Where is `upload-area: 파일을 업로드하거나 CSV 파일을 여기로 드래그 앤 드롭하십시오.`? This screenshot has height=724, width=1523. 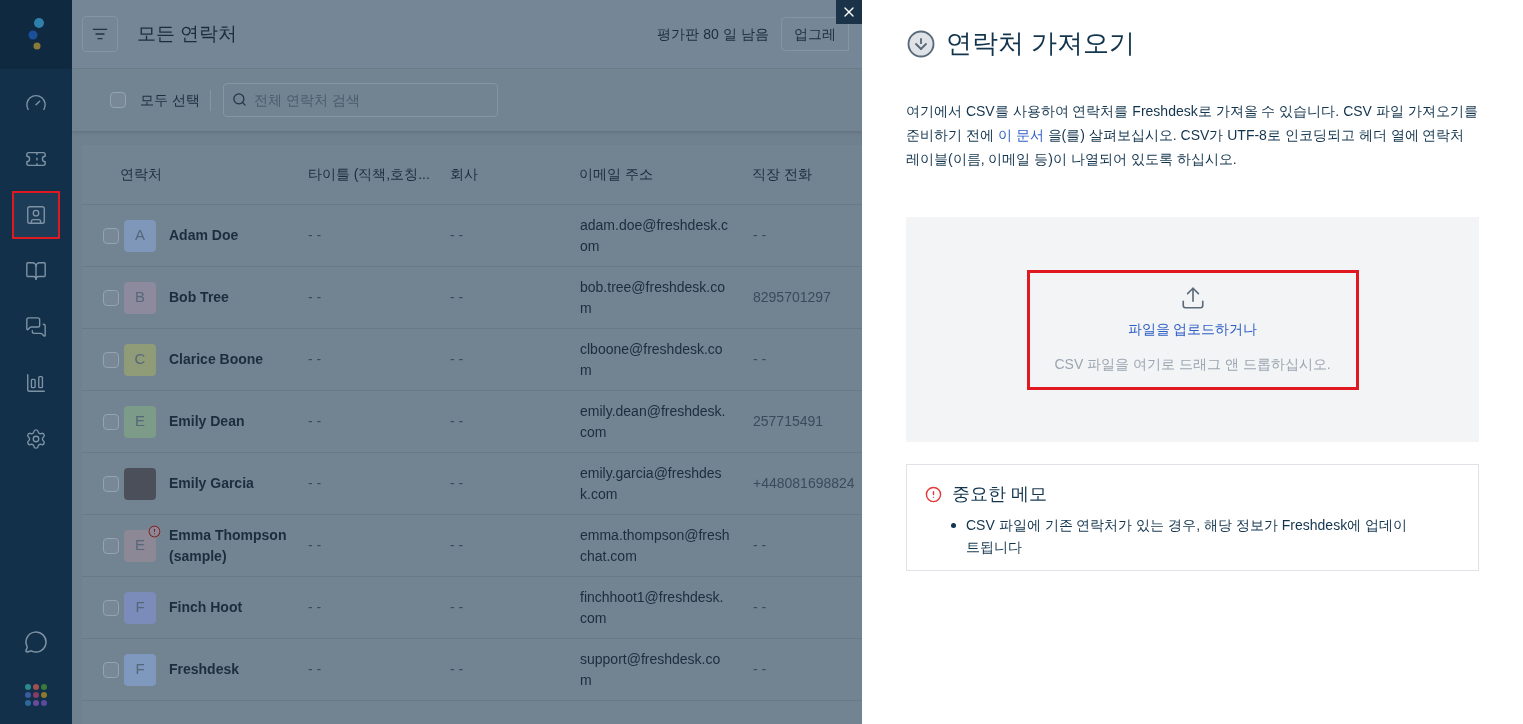
upload-area: 파일을 업로드하거나 CSV 파일을 여기로 드래그 앤 드롭하십시오. is located at coordinates (1192, 329).